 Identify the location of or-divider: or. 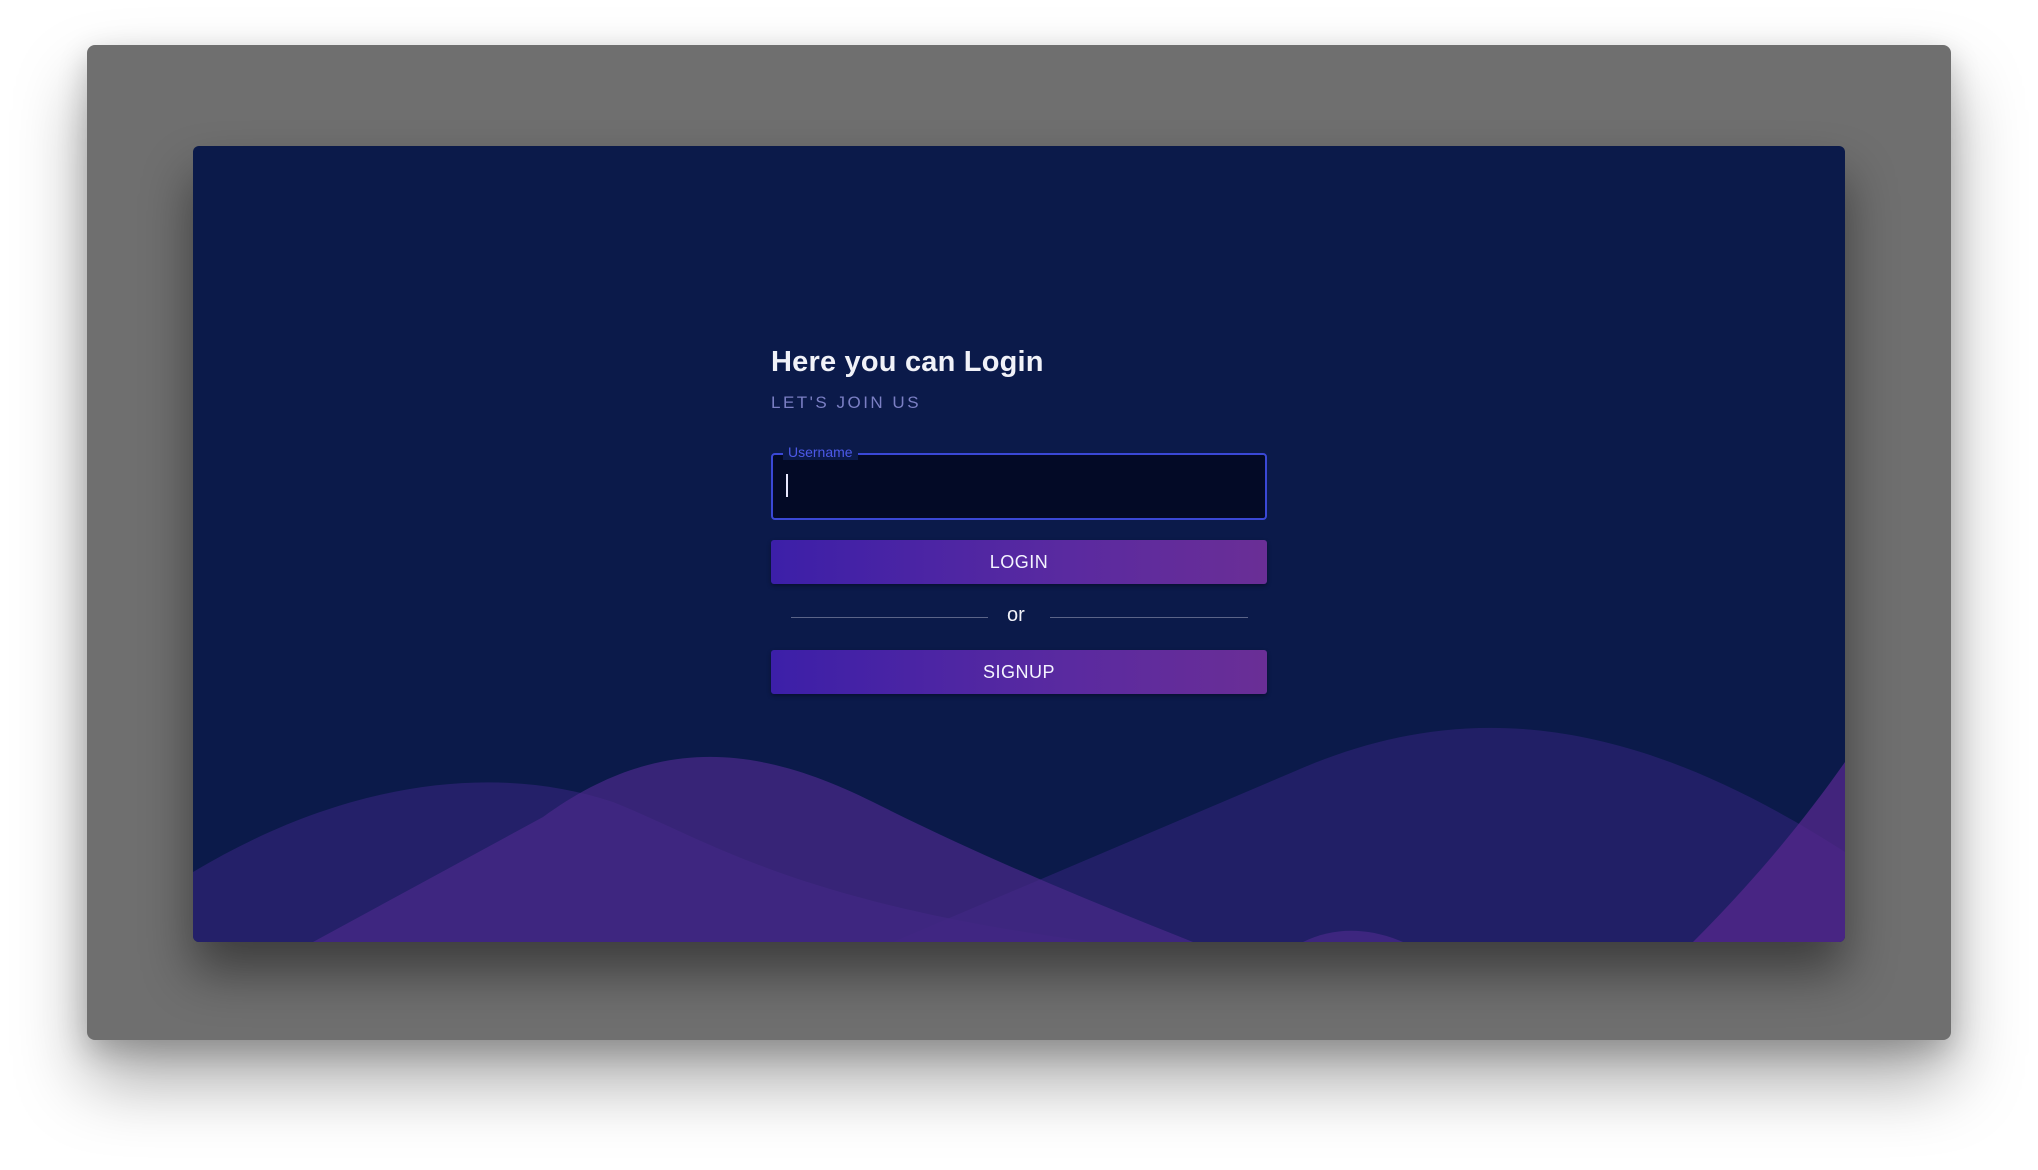
(1019, 617).